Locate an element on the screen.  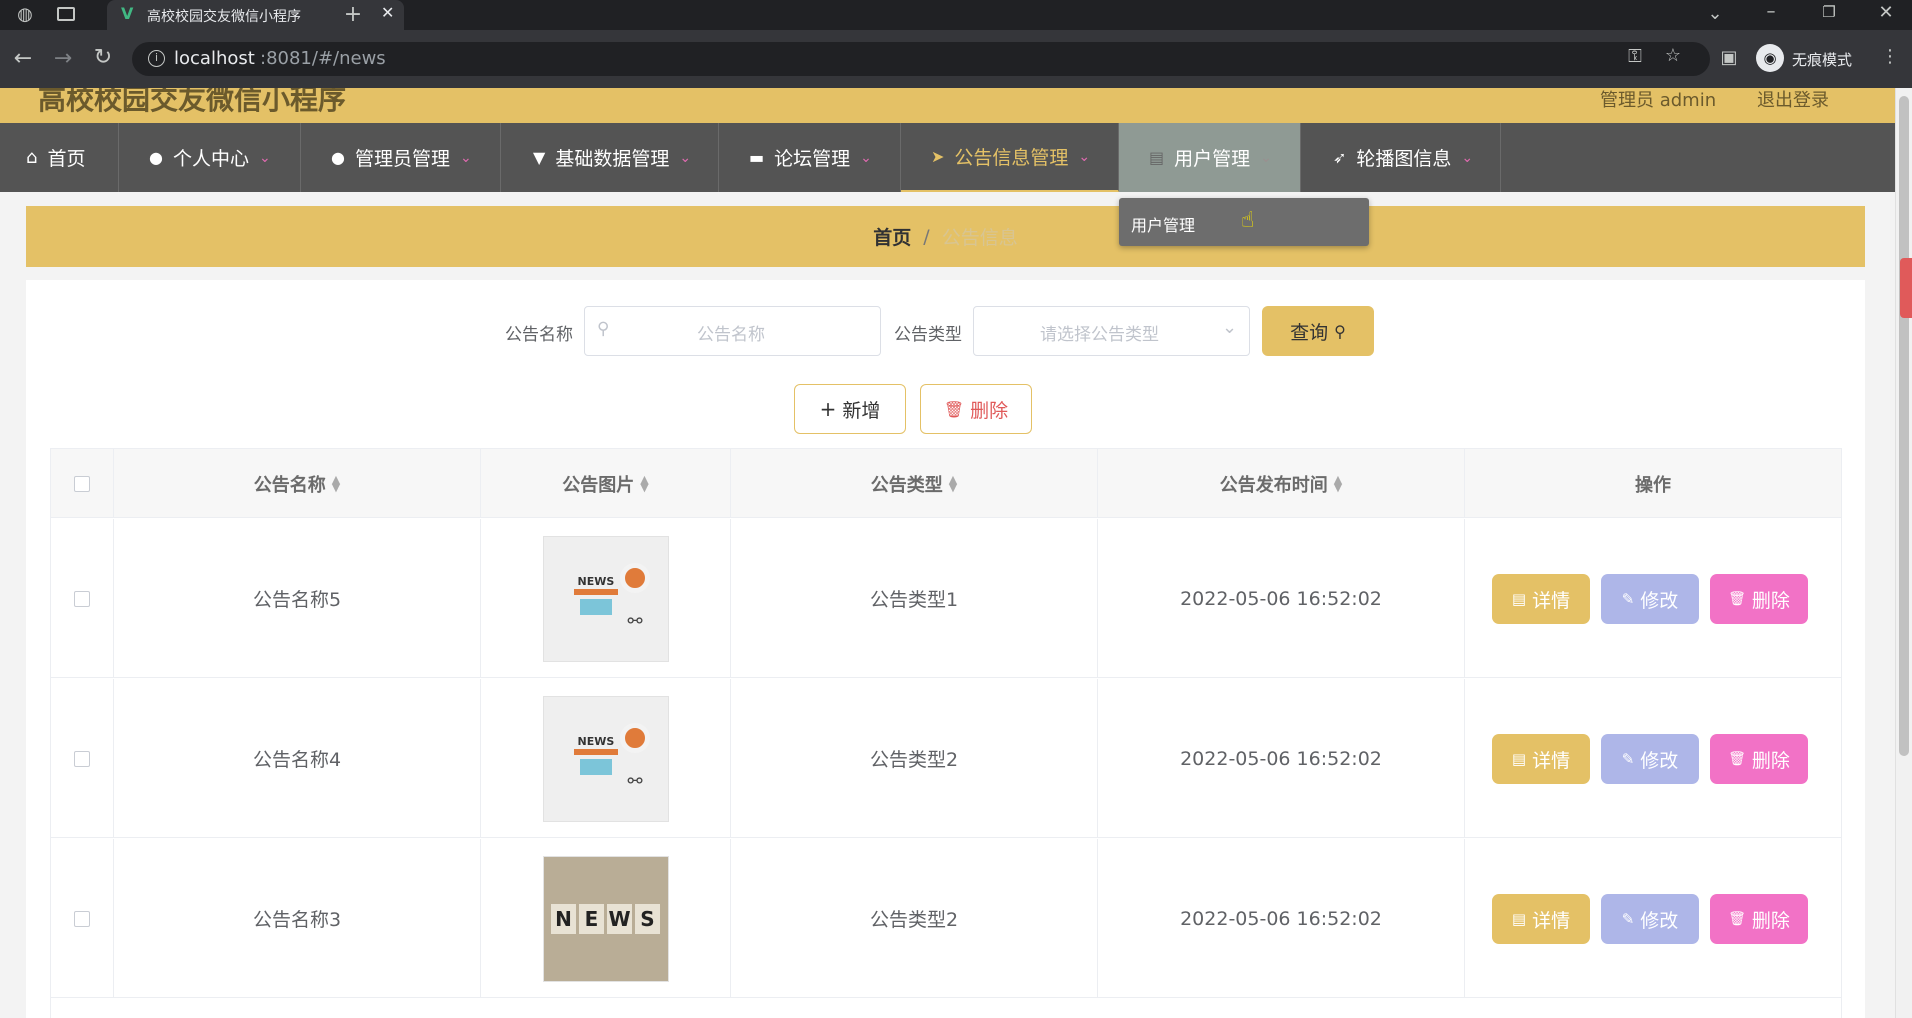
cell-image: NEWS ⚯ is located at coordinates (606, 598).